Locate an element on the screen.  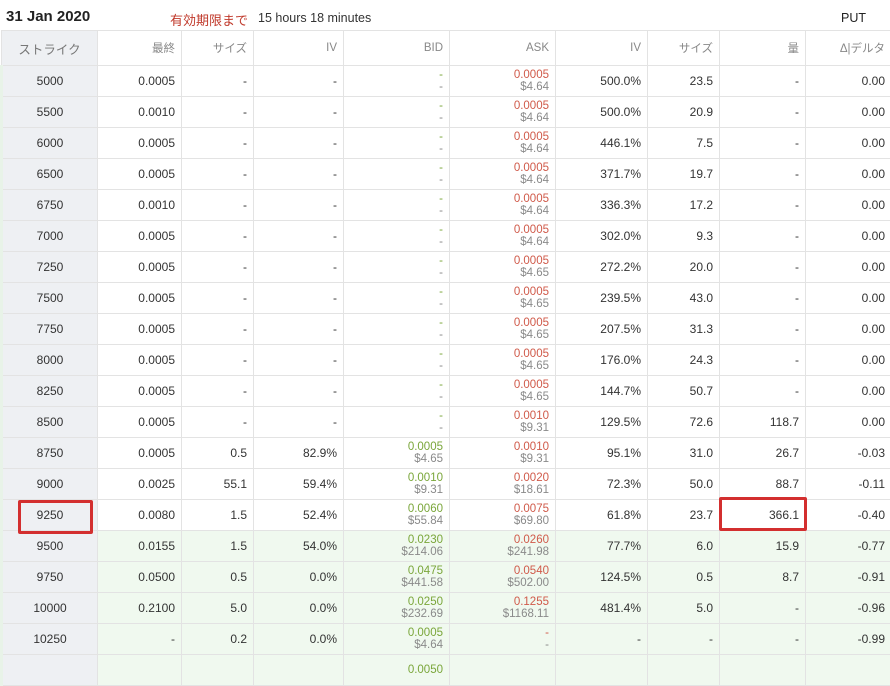
bid-iv-cell: 82.9% is located at coordinates (299, 453).